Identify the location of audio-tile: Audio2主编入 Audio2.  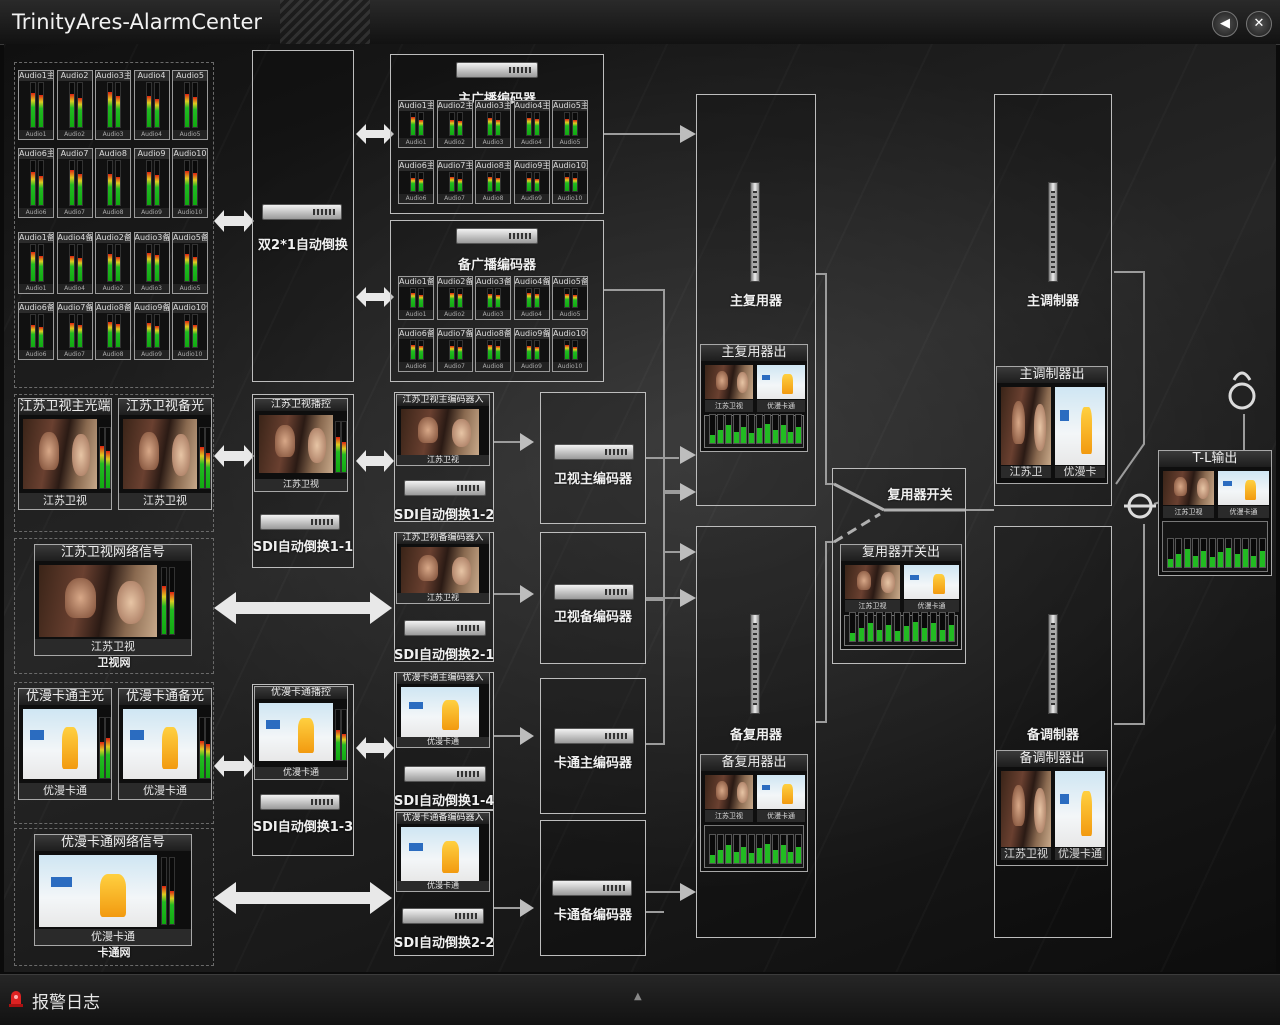
(454, 124).